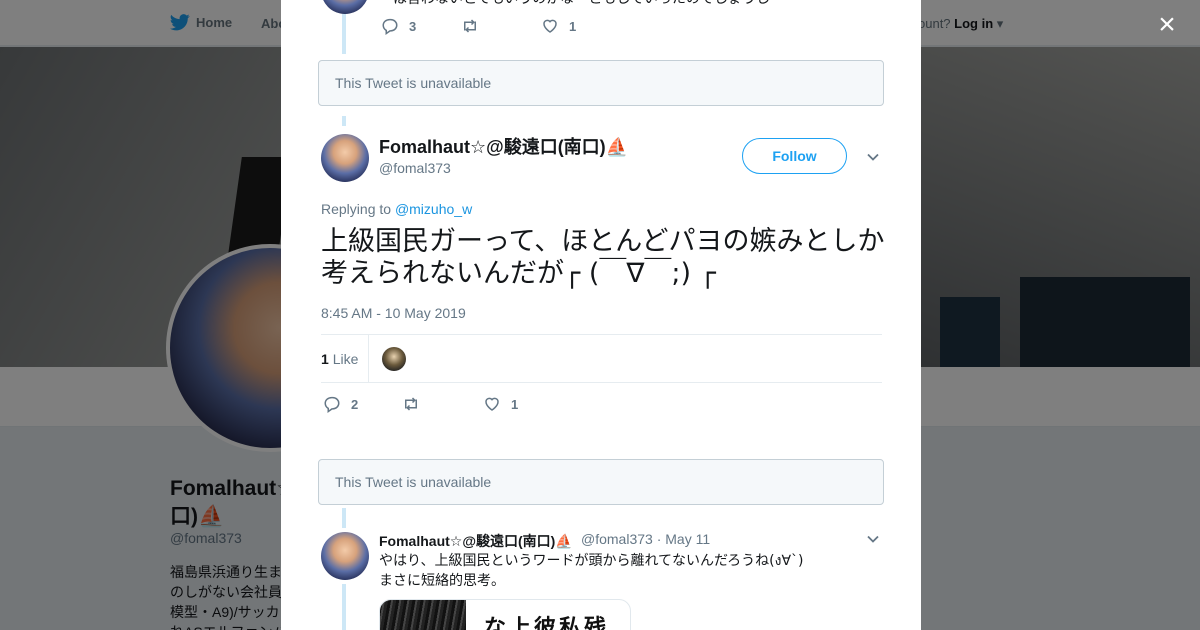  Describe the element at coordinates (645, 539) in the screenshot. I see `tweet-meta: @fomal373 · May 11` at that location.